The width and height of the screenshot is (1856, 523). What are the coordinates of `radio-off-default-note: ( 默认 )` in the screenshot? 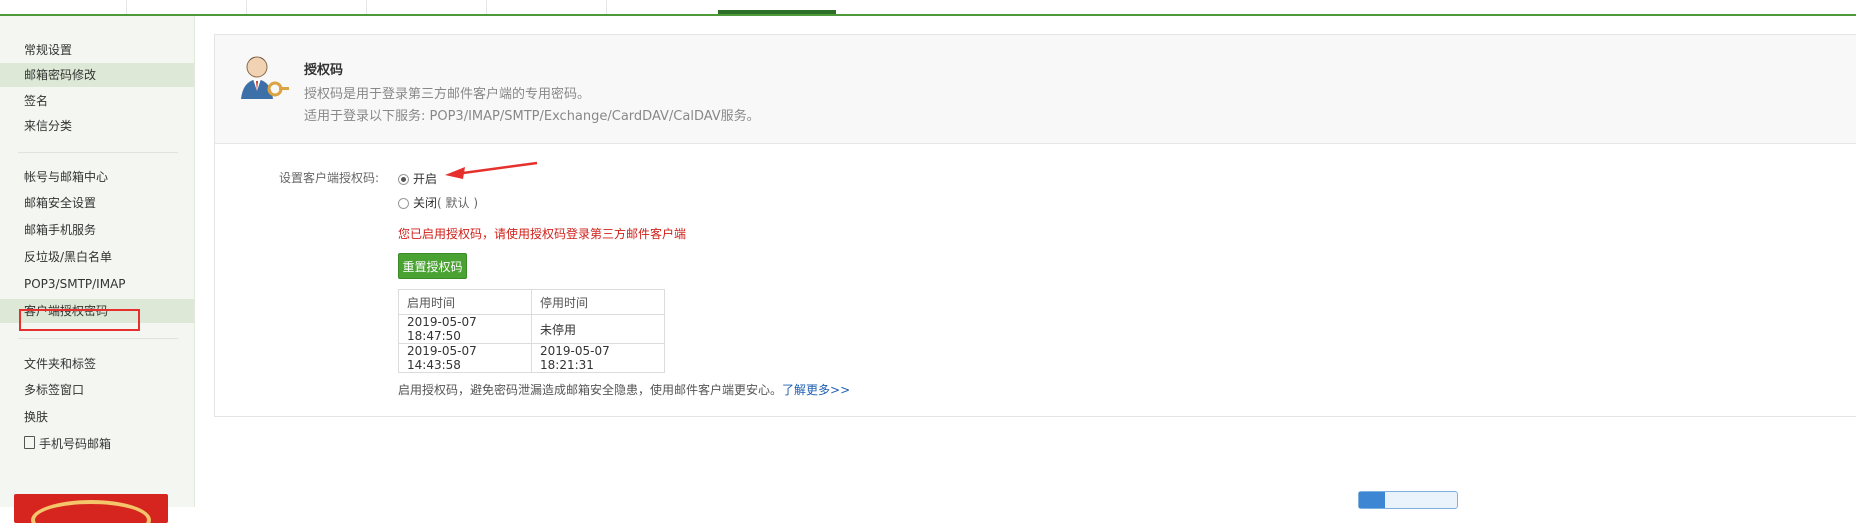 It's located at (458, 203).